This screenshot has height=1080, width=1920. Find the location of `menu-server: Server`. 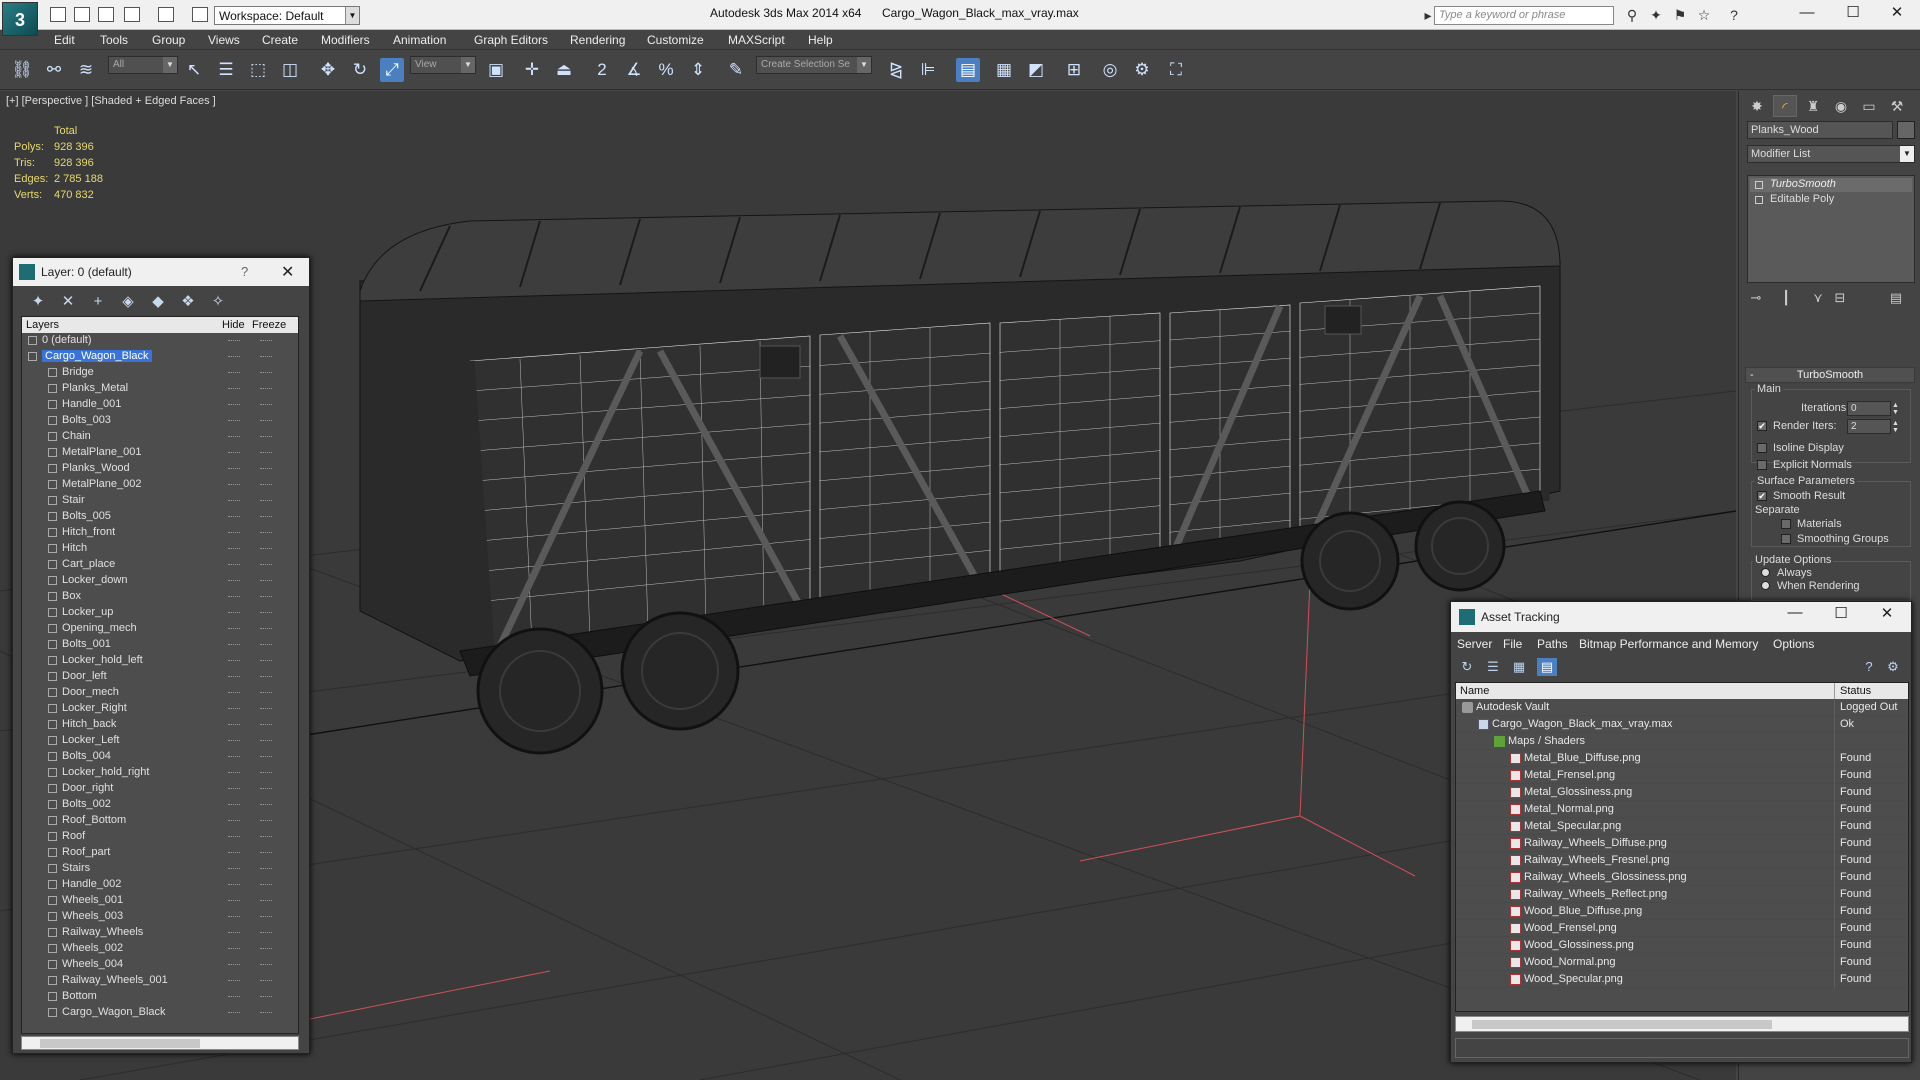

menu-server: Server is located at coordinates (1474, 644).